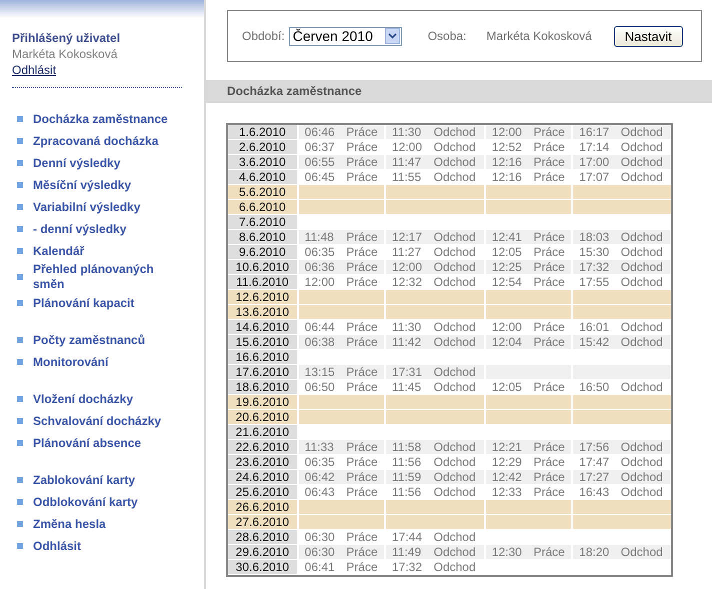  What do you see at coordinates (263, 192) in the screenshot?
I see `date-cell: 5.6.2010` at bounding box center [263, 192].